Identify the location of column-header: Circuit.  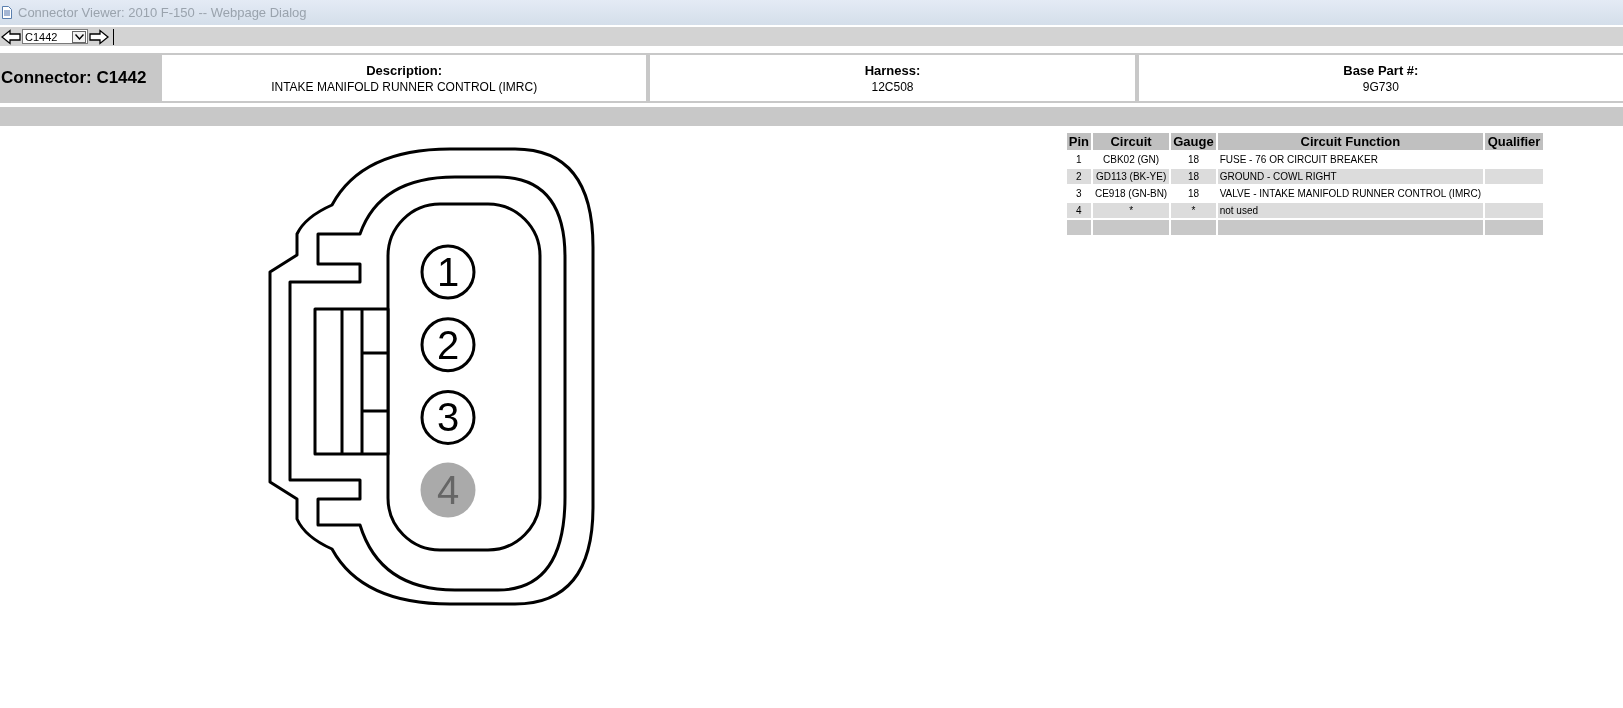
(1131, 141).